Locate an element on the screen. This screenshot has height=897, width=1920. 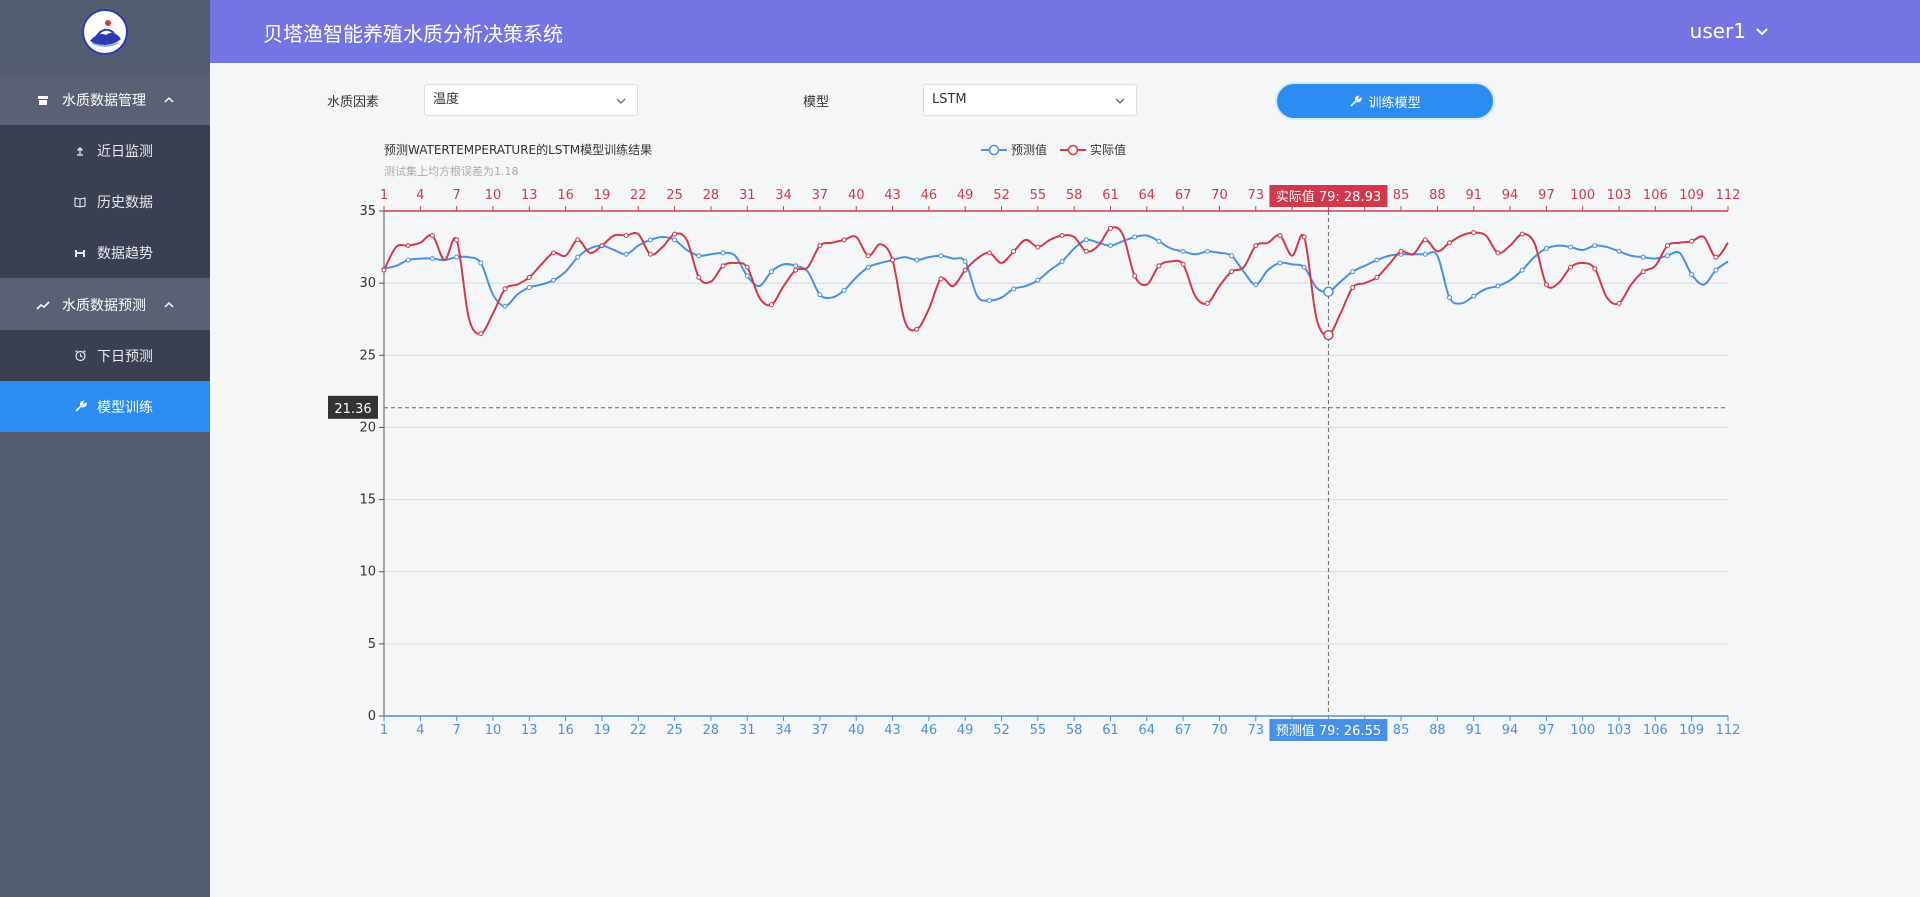
x-tick-label-top: 91 is located at coordinates (1473, 195).